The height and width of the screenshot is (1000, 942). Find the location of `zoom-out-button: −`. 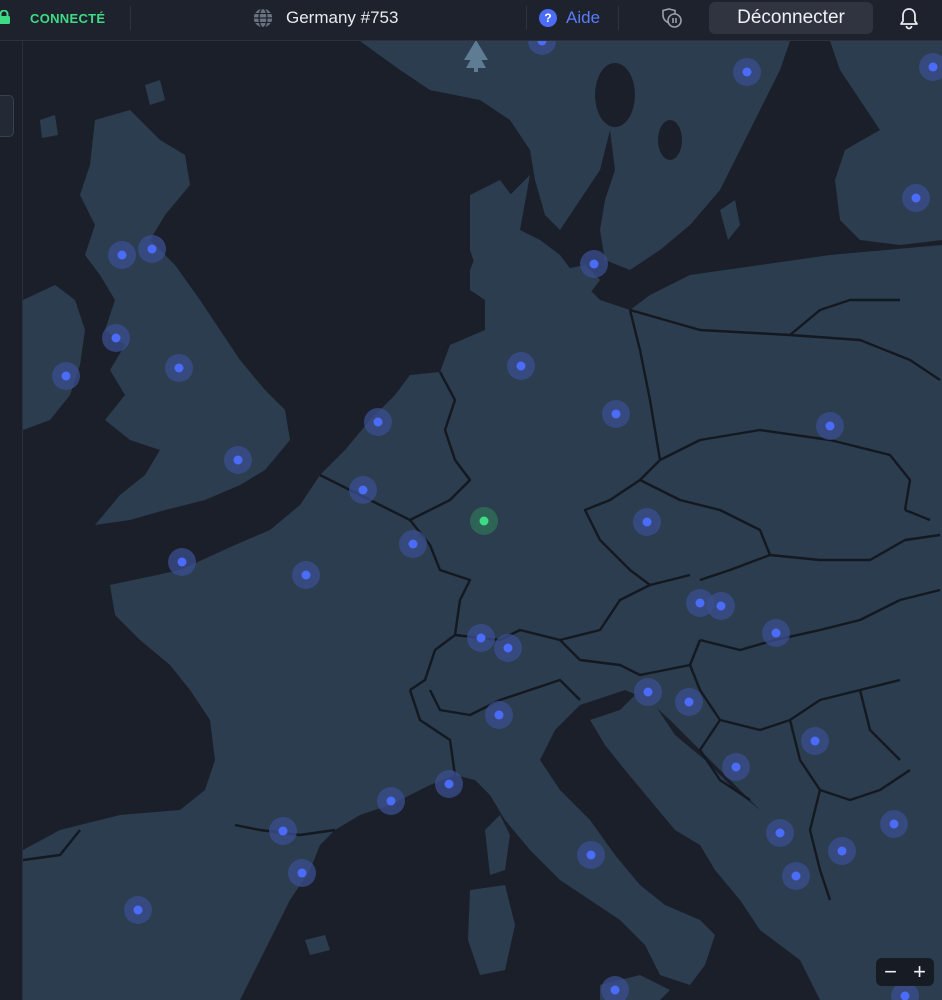

zoom-out-button: − is located at coordinates (890, 972).